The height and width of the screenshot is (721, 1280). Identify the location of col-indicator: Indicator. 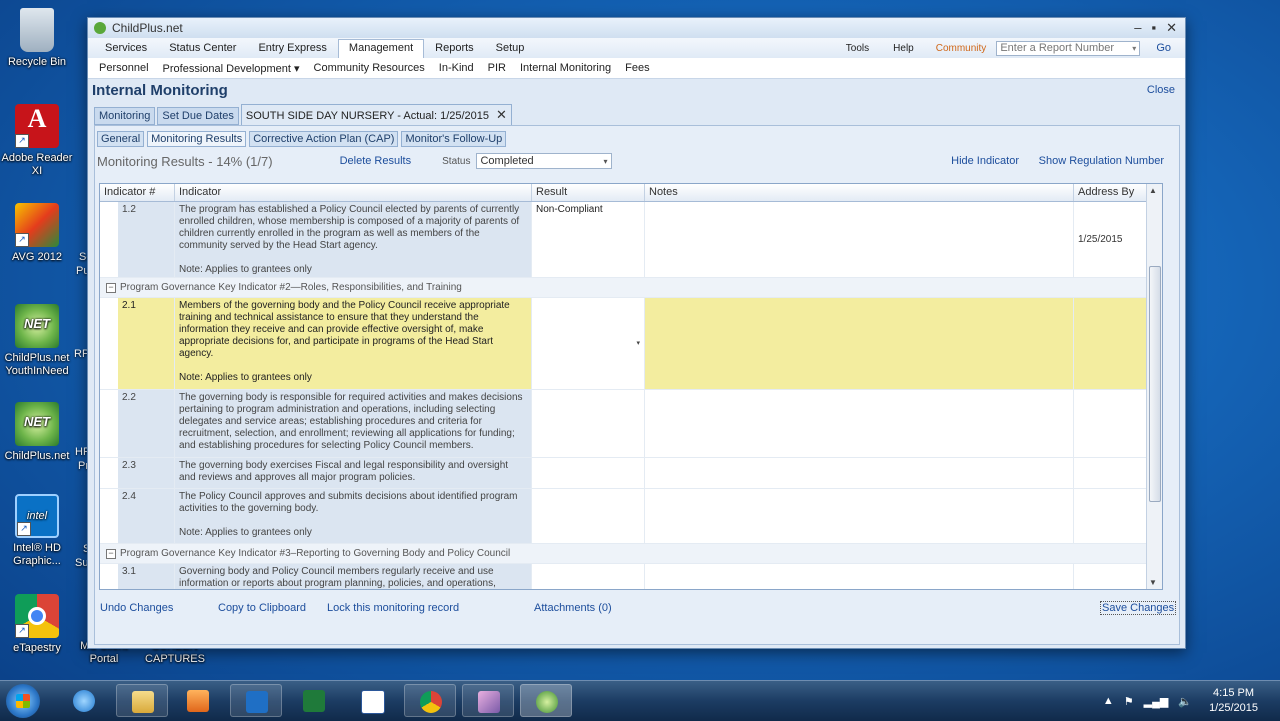
(353, 192).